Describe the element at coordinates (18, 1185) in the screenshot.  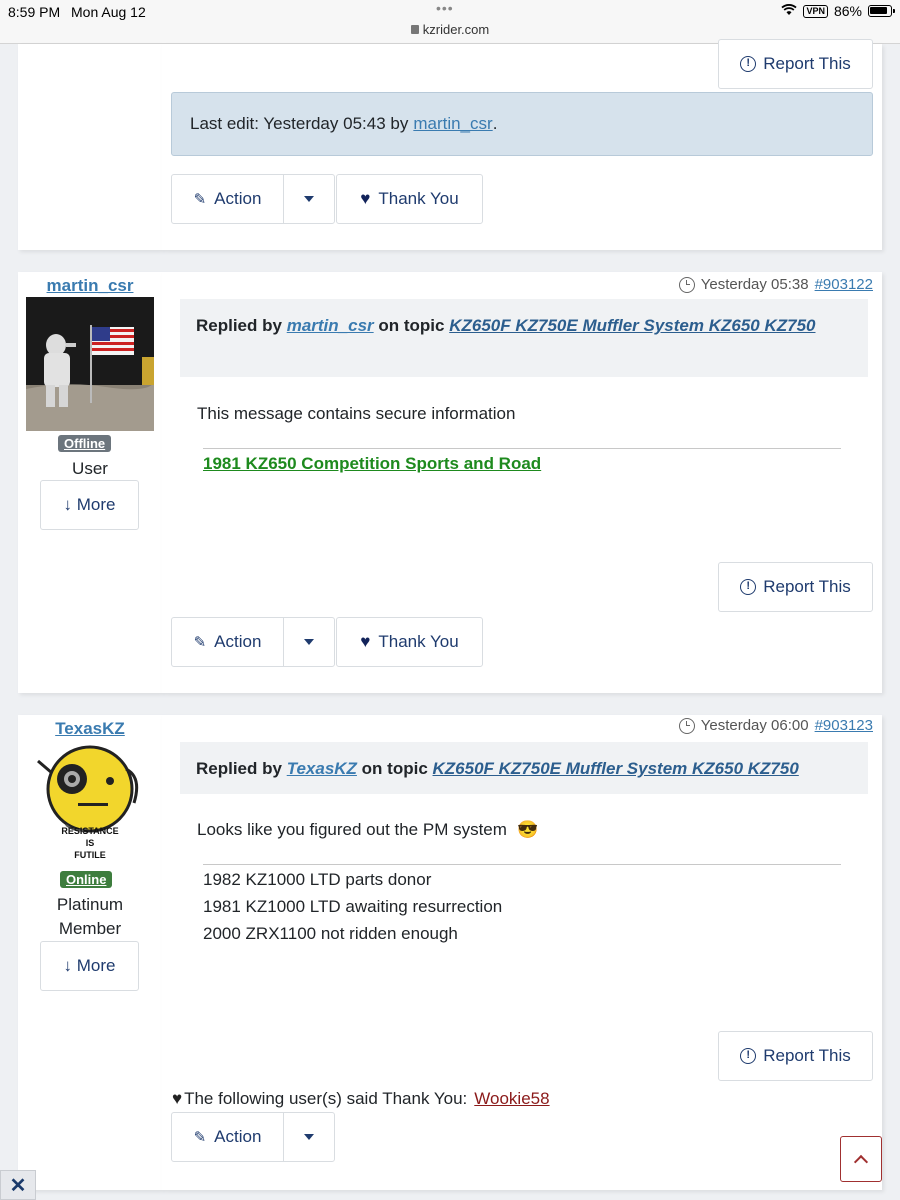
I see `joomla-logo-icon: ✕` at that location.